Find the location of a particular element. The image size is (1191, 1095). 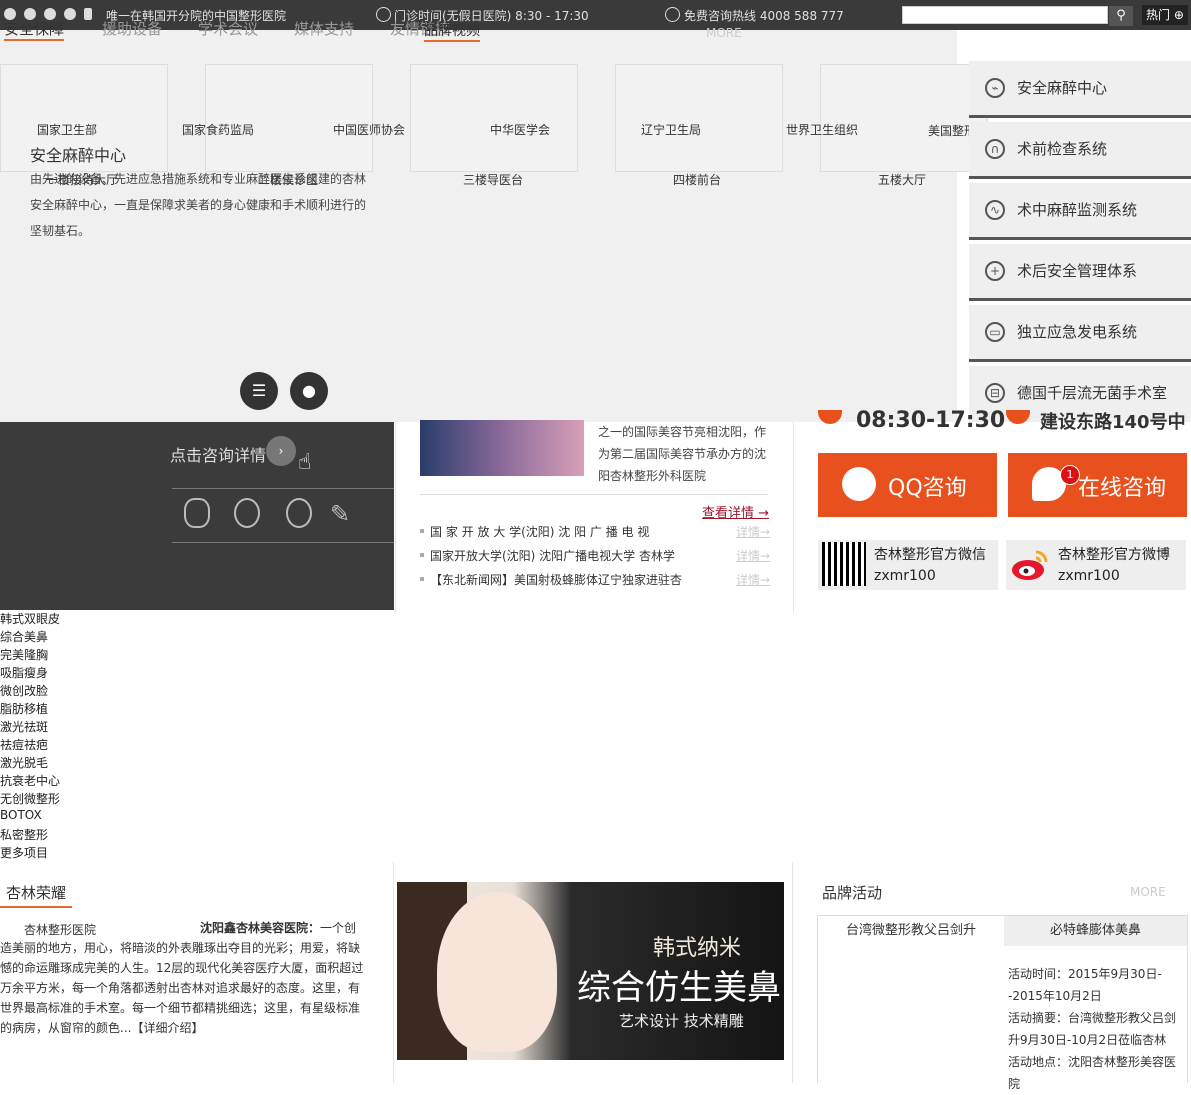

qq-consult-button: QQ咨询 is located at coordinates (907, 485).